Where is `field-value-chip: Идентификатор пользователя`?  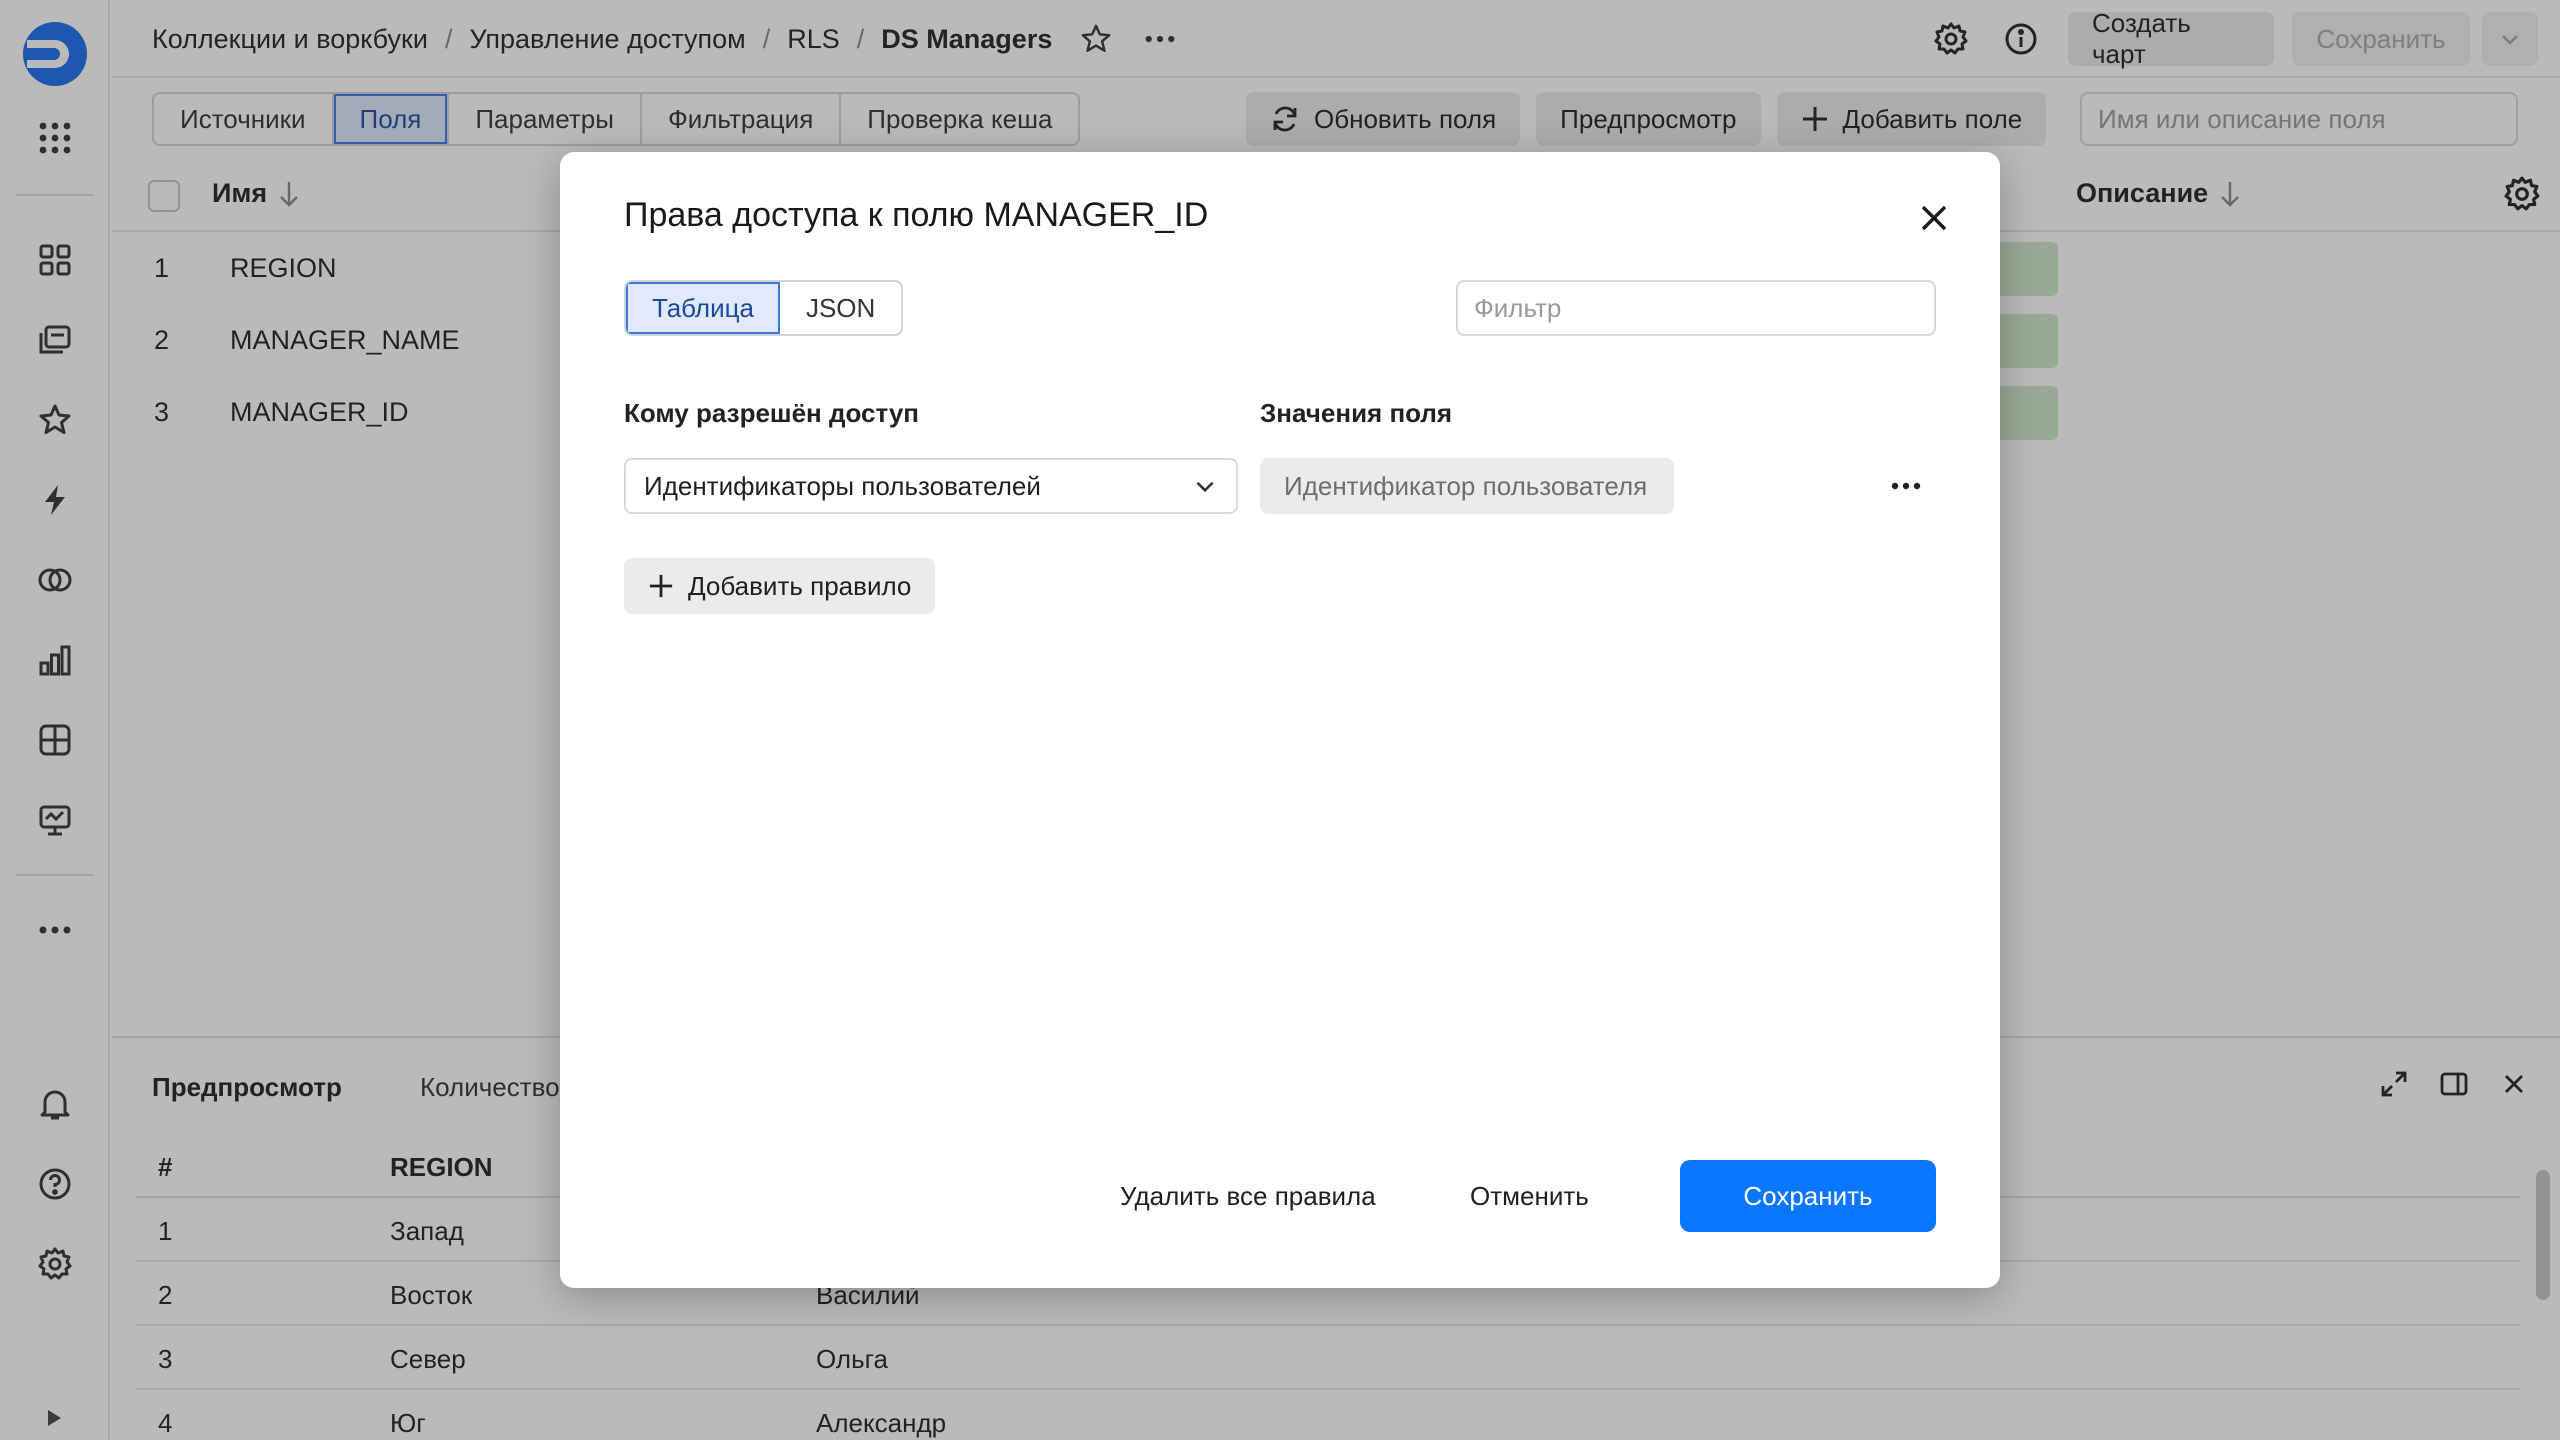
field-value-chip: Идентификатор пользователя is located at coordinates (1467, 486).